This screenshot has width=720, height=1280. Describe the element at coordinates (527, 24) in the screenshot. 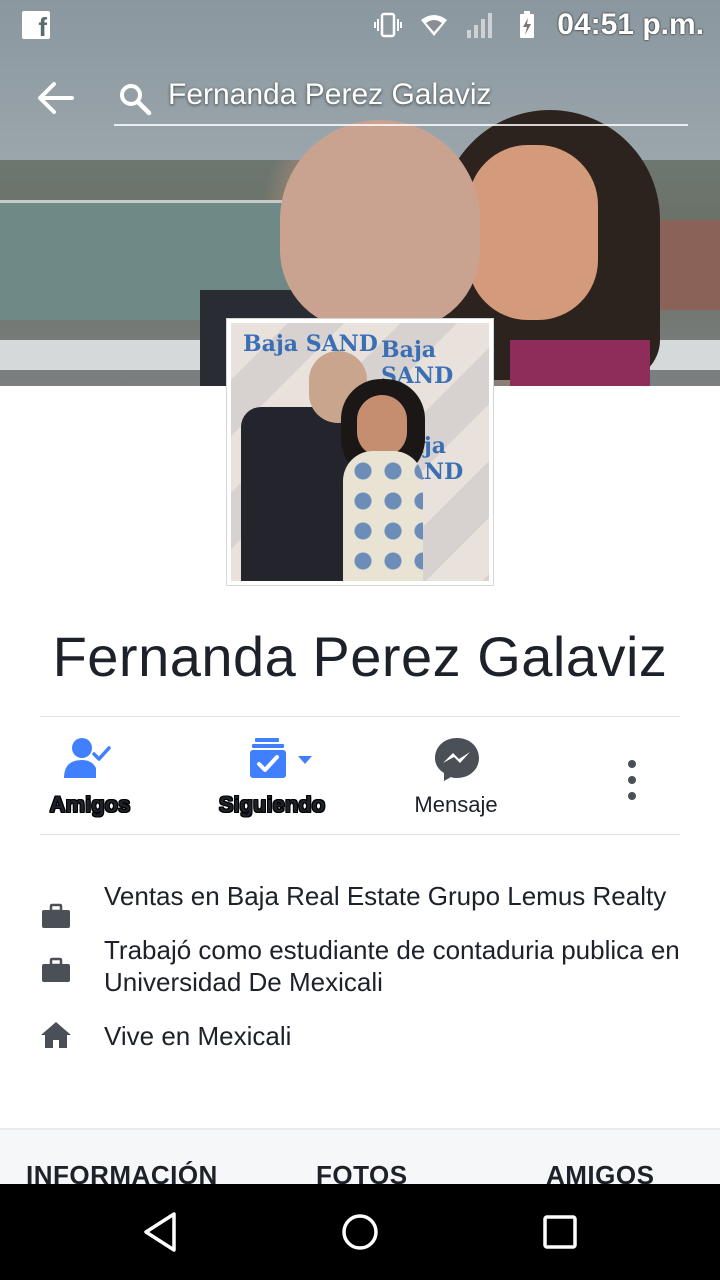

I see `battery-charging-icon` at that location.